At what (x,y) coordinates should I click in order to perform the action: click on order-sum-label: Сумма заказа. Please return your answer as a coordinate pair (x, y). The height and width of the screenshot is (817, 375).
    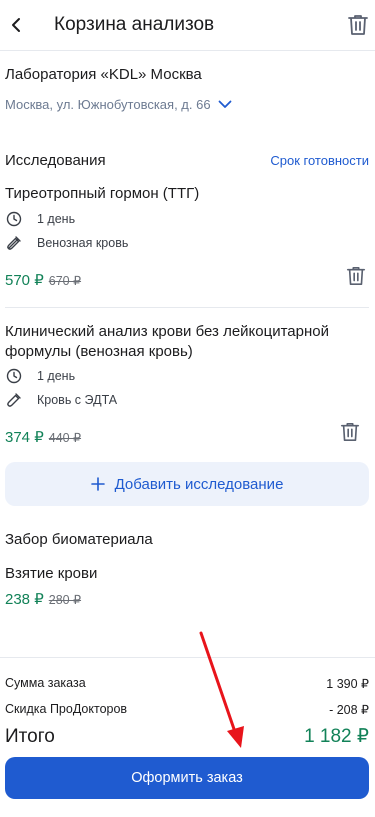
    Looking at the image, I should click on (45, 683).